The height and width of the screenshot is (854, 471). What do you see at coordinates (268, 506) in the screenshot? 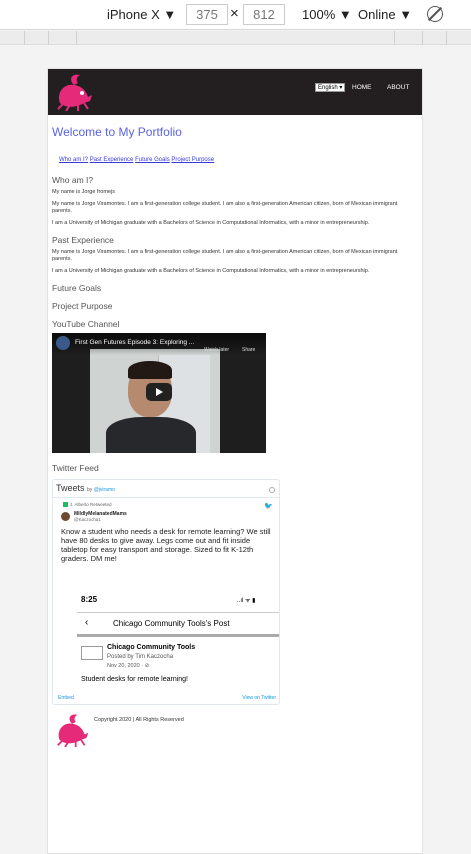
I see `twitter-bird-icon: 🐦` at bounding box center [268, 506].